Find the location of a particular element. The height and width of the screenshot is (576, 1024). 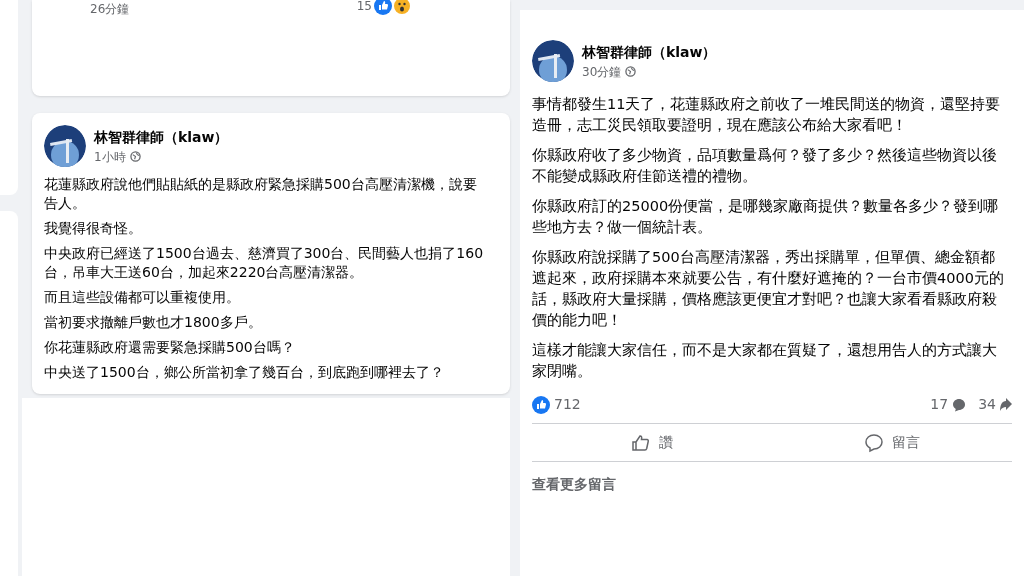

post-text: 你縣政府收了多少物資，品項數量爲何？發了多少？然後這些物資以後不能變成縣政府佳節送禮的禮物。 is located at coordinates (765, 166).